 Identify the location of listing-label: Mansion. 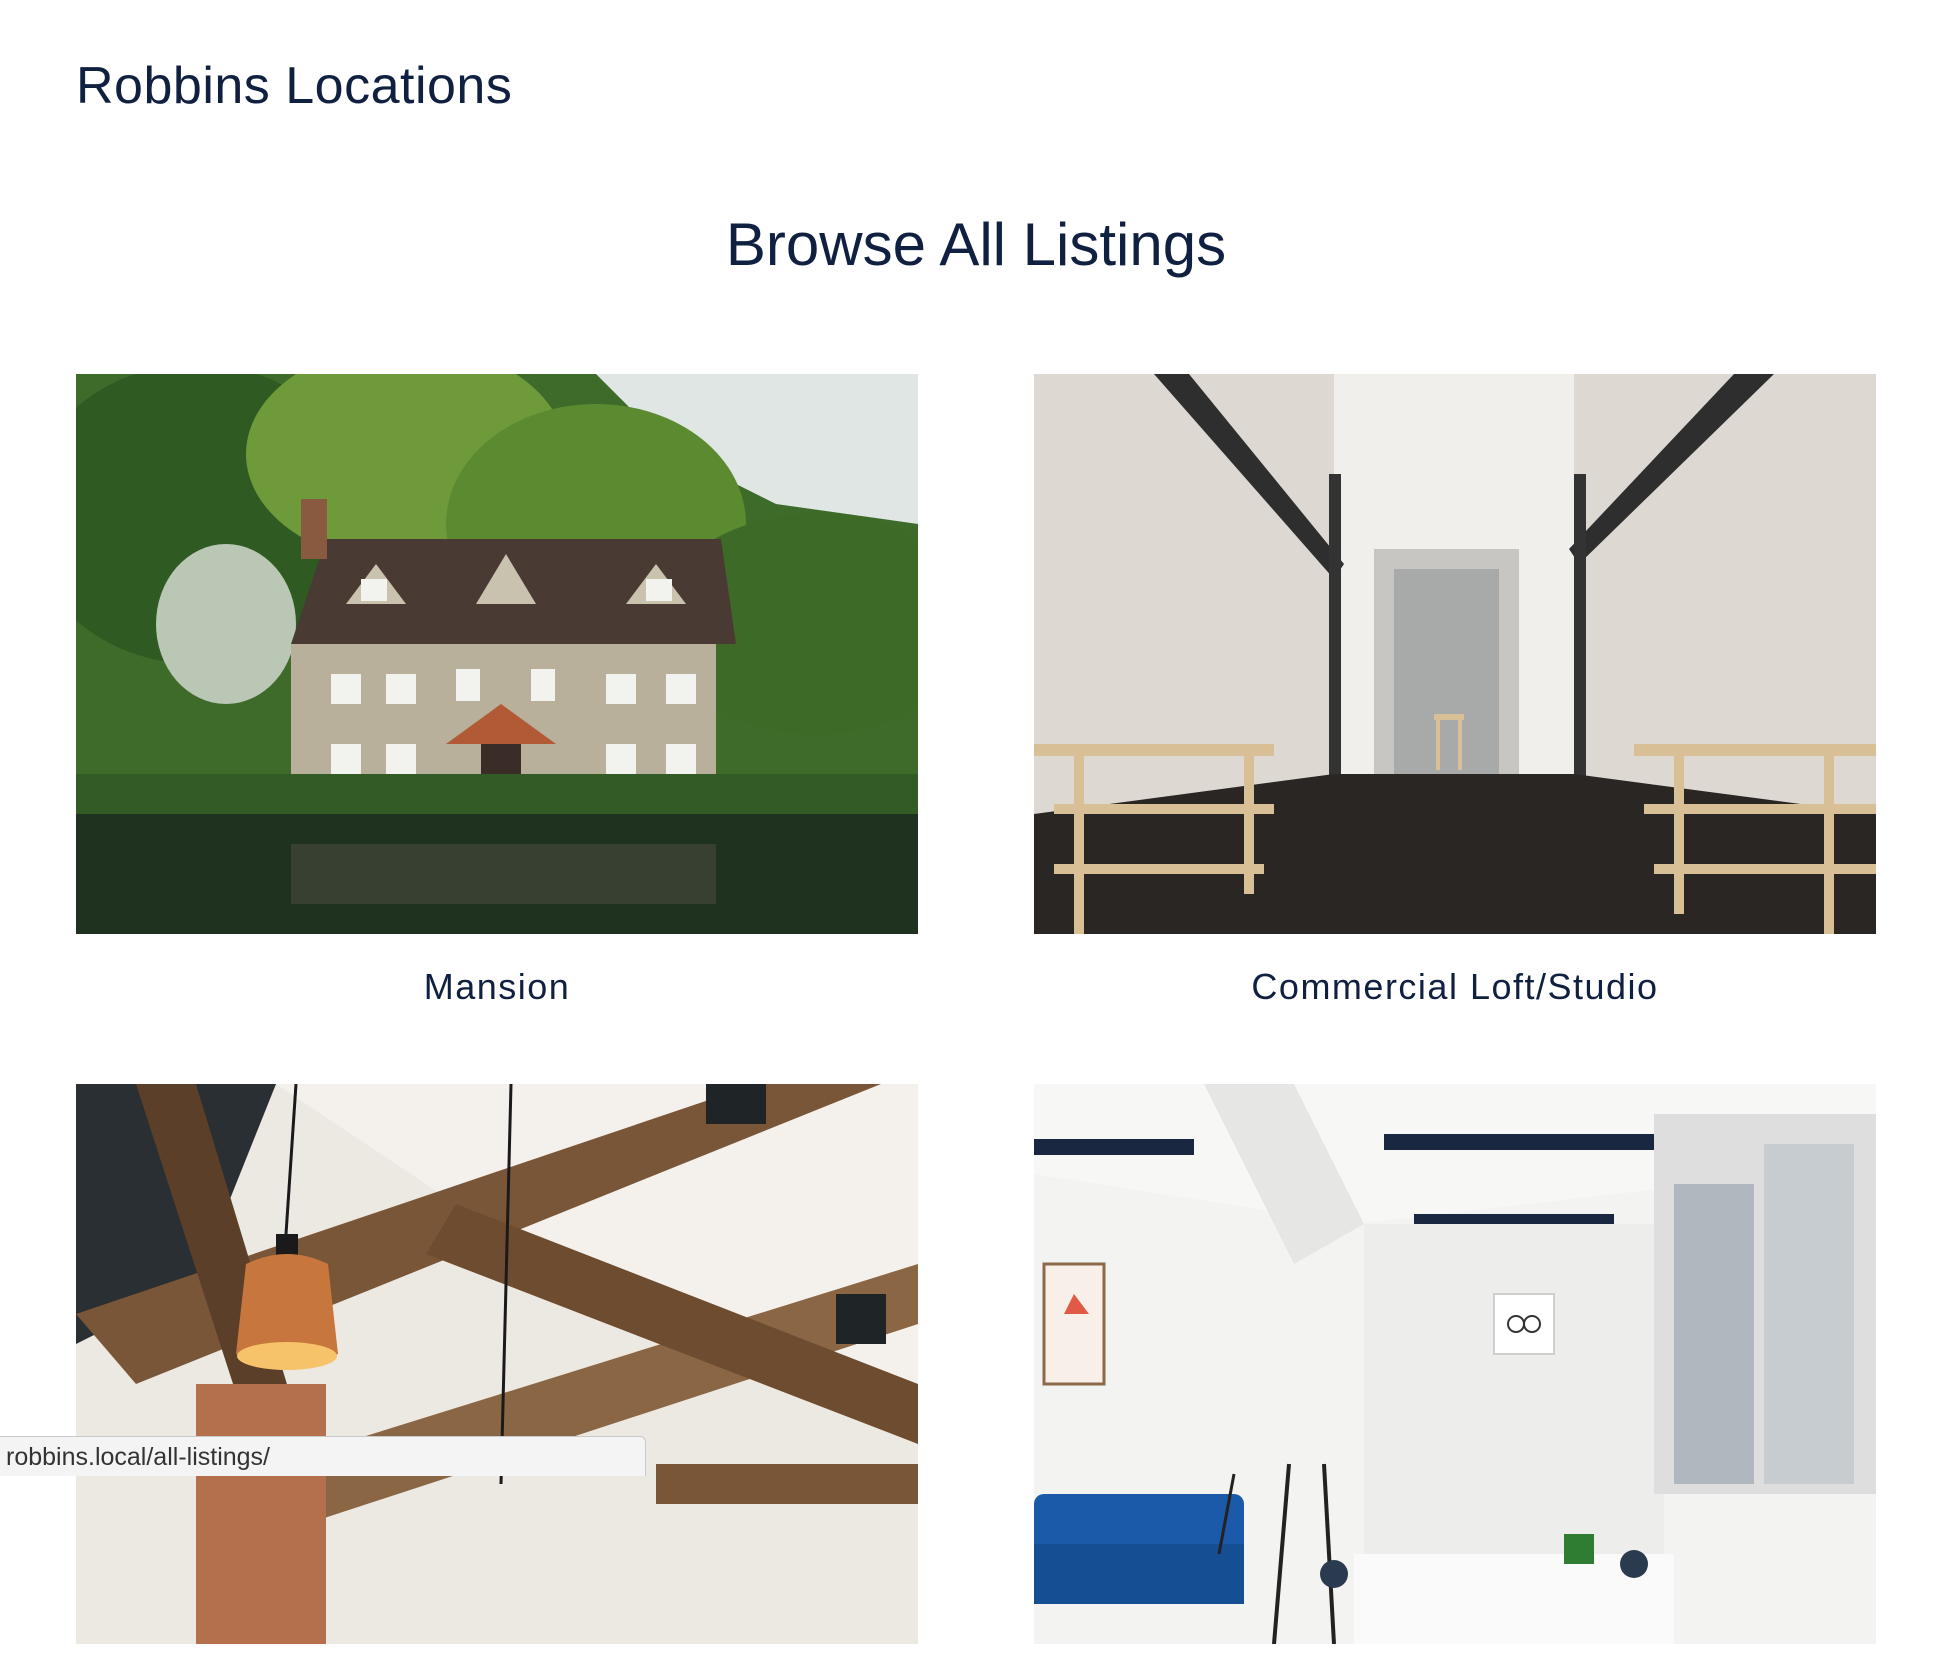
(497, 987).